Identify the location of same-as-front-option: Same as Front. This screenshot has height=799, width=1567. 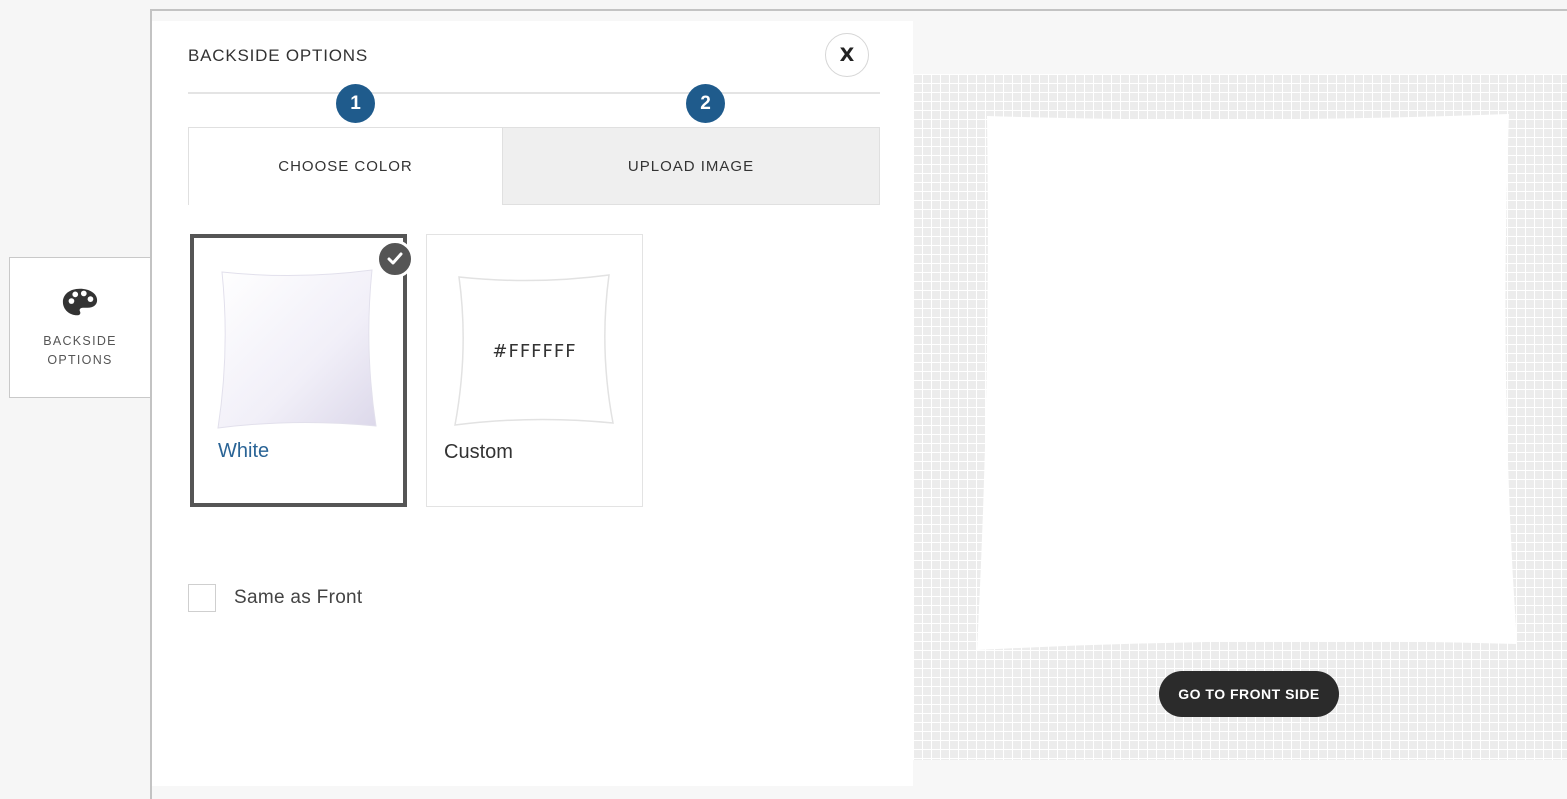
(275, 598).